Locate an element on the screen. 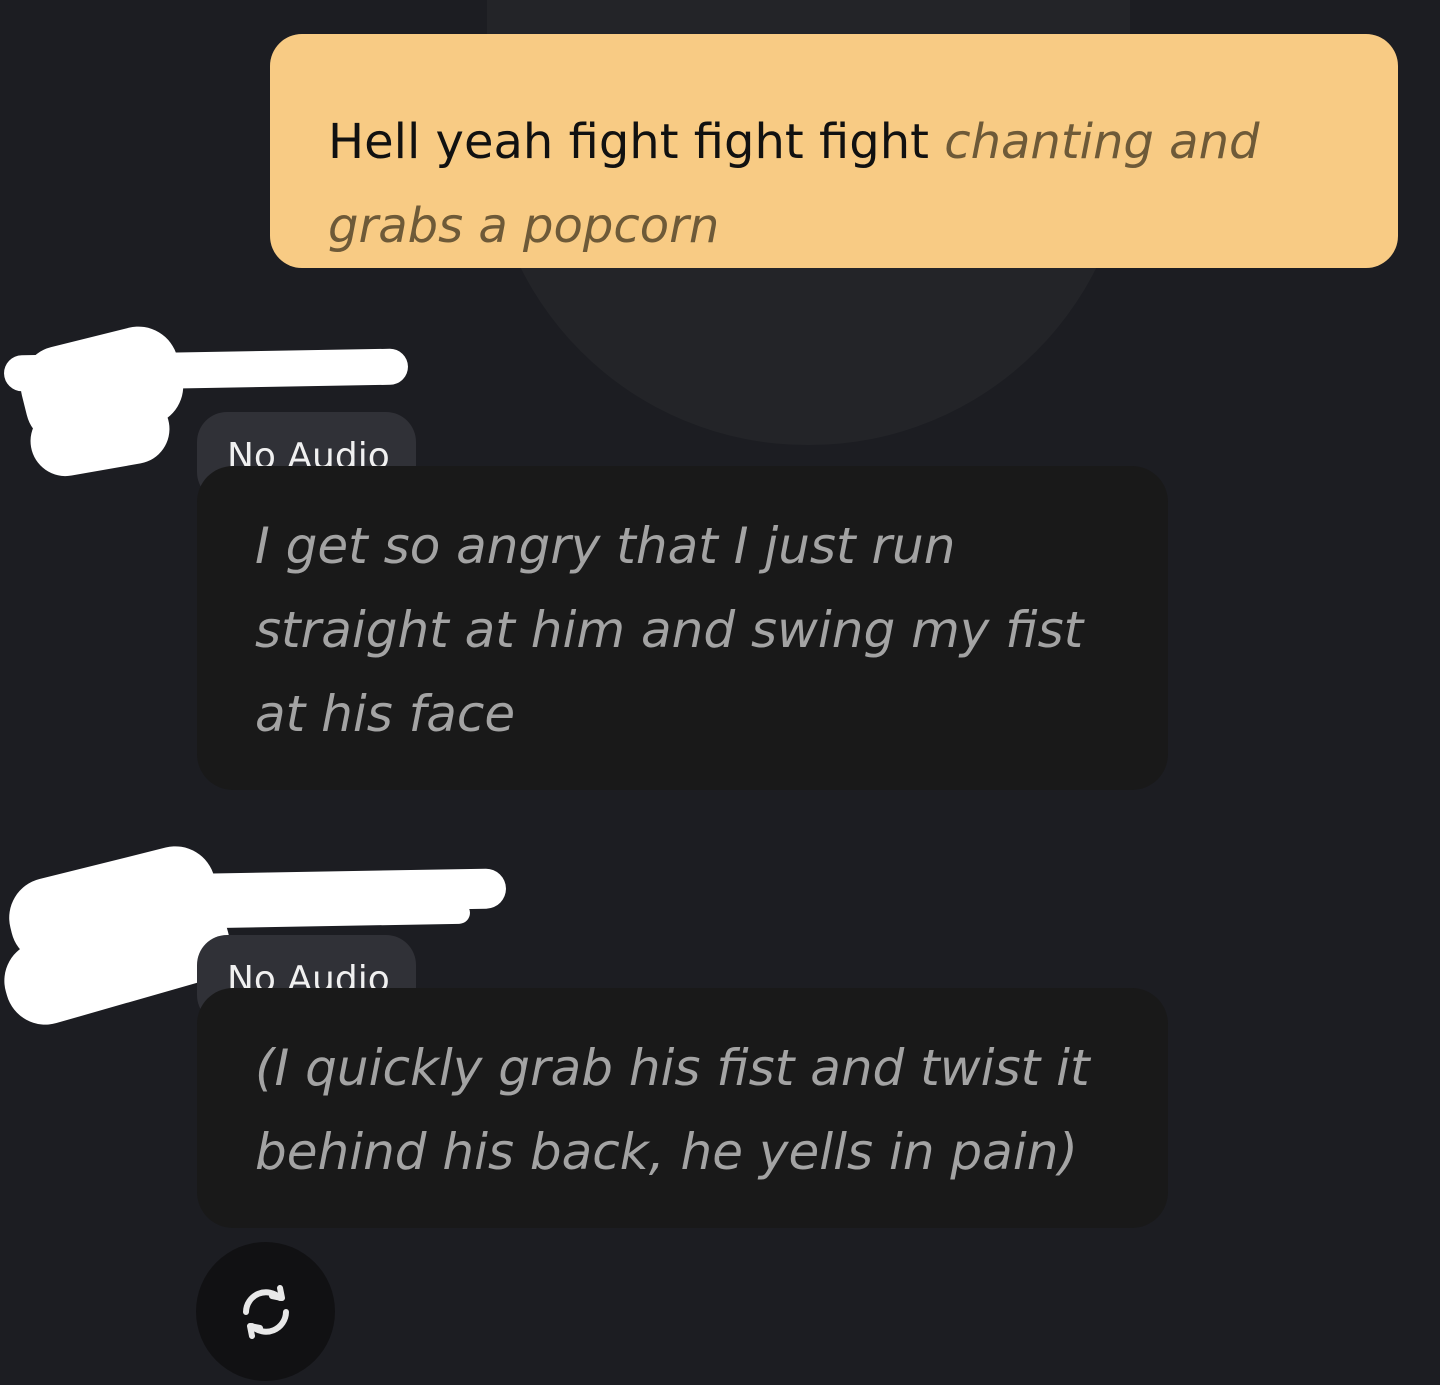  user-message-text: Hell yeah fight fight fight is located at coordinates (636, 142).